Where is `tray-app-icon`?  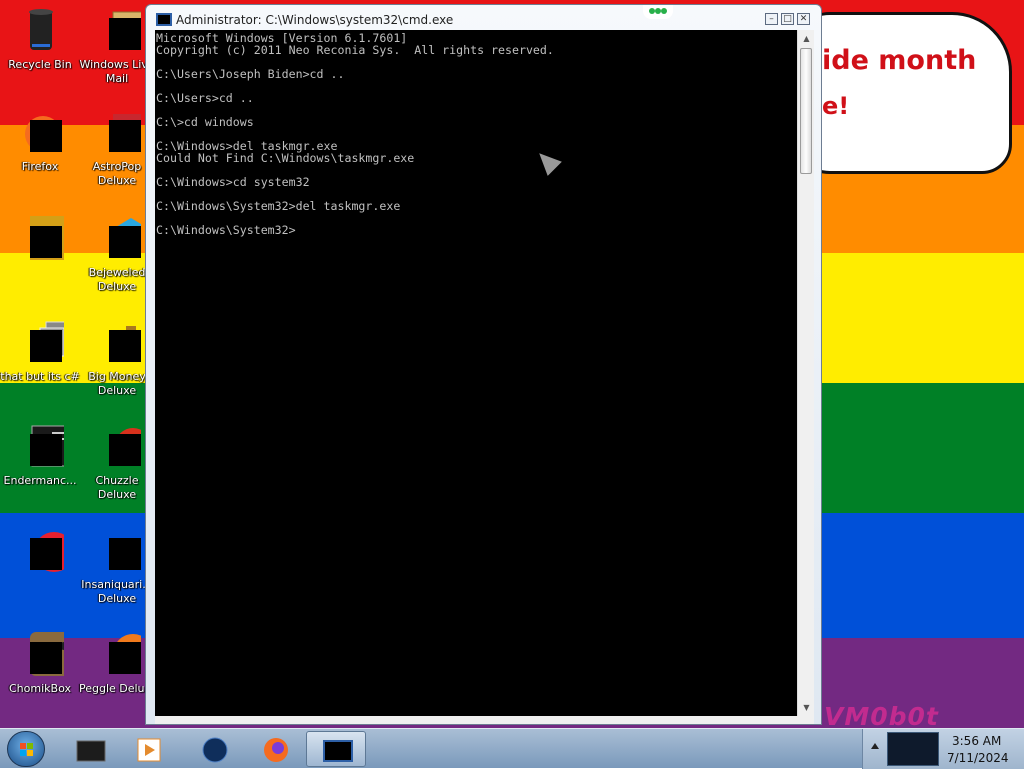 tray-app-icon is located at coordinates (913, 749).